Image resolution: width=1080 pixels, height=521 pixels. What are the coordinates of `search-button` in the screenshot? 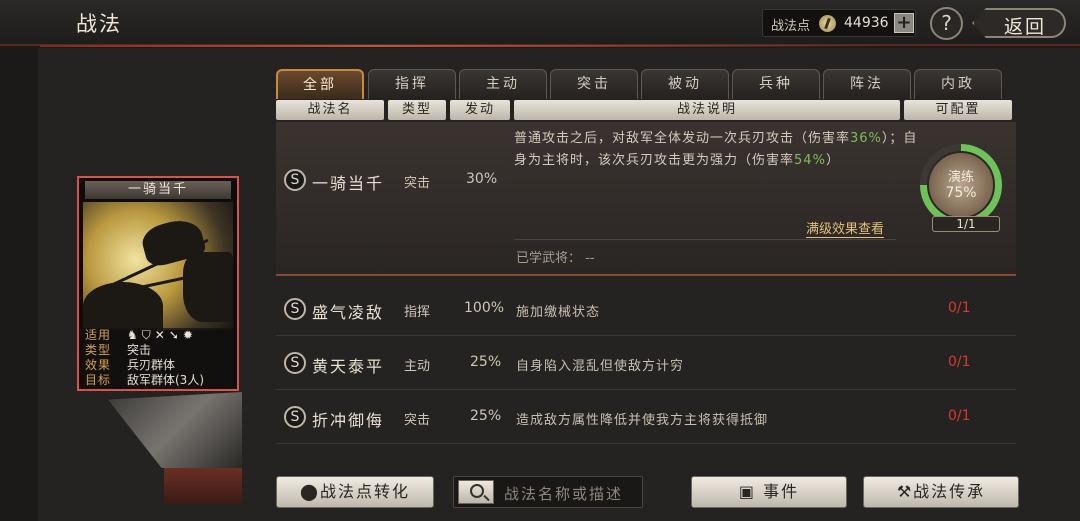 It's located at (476, 492).